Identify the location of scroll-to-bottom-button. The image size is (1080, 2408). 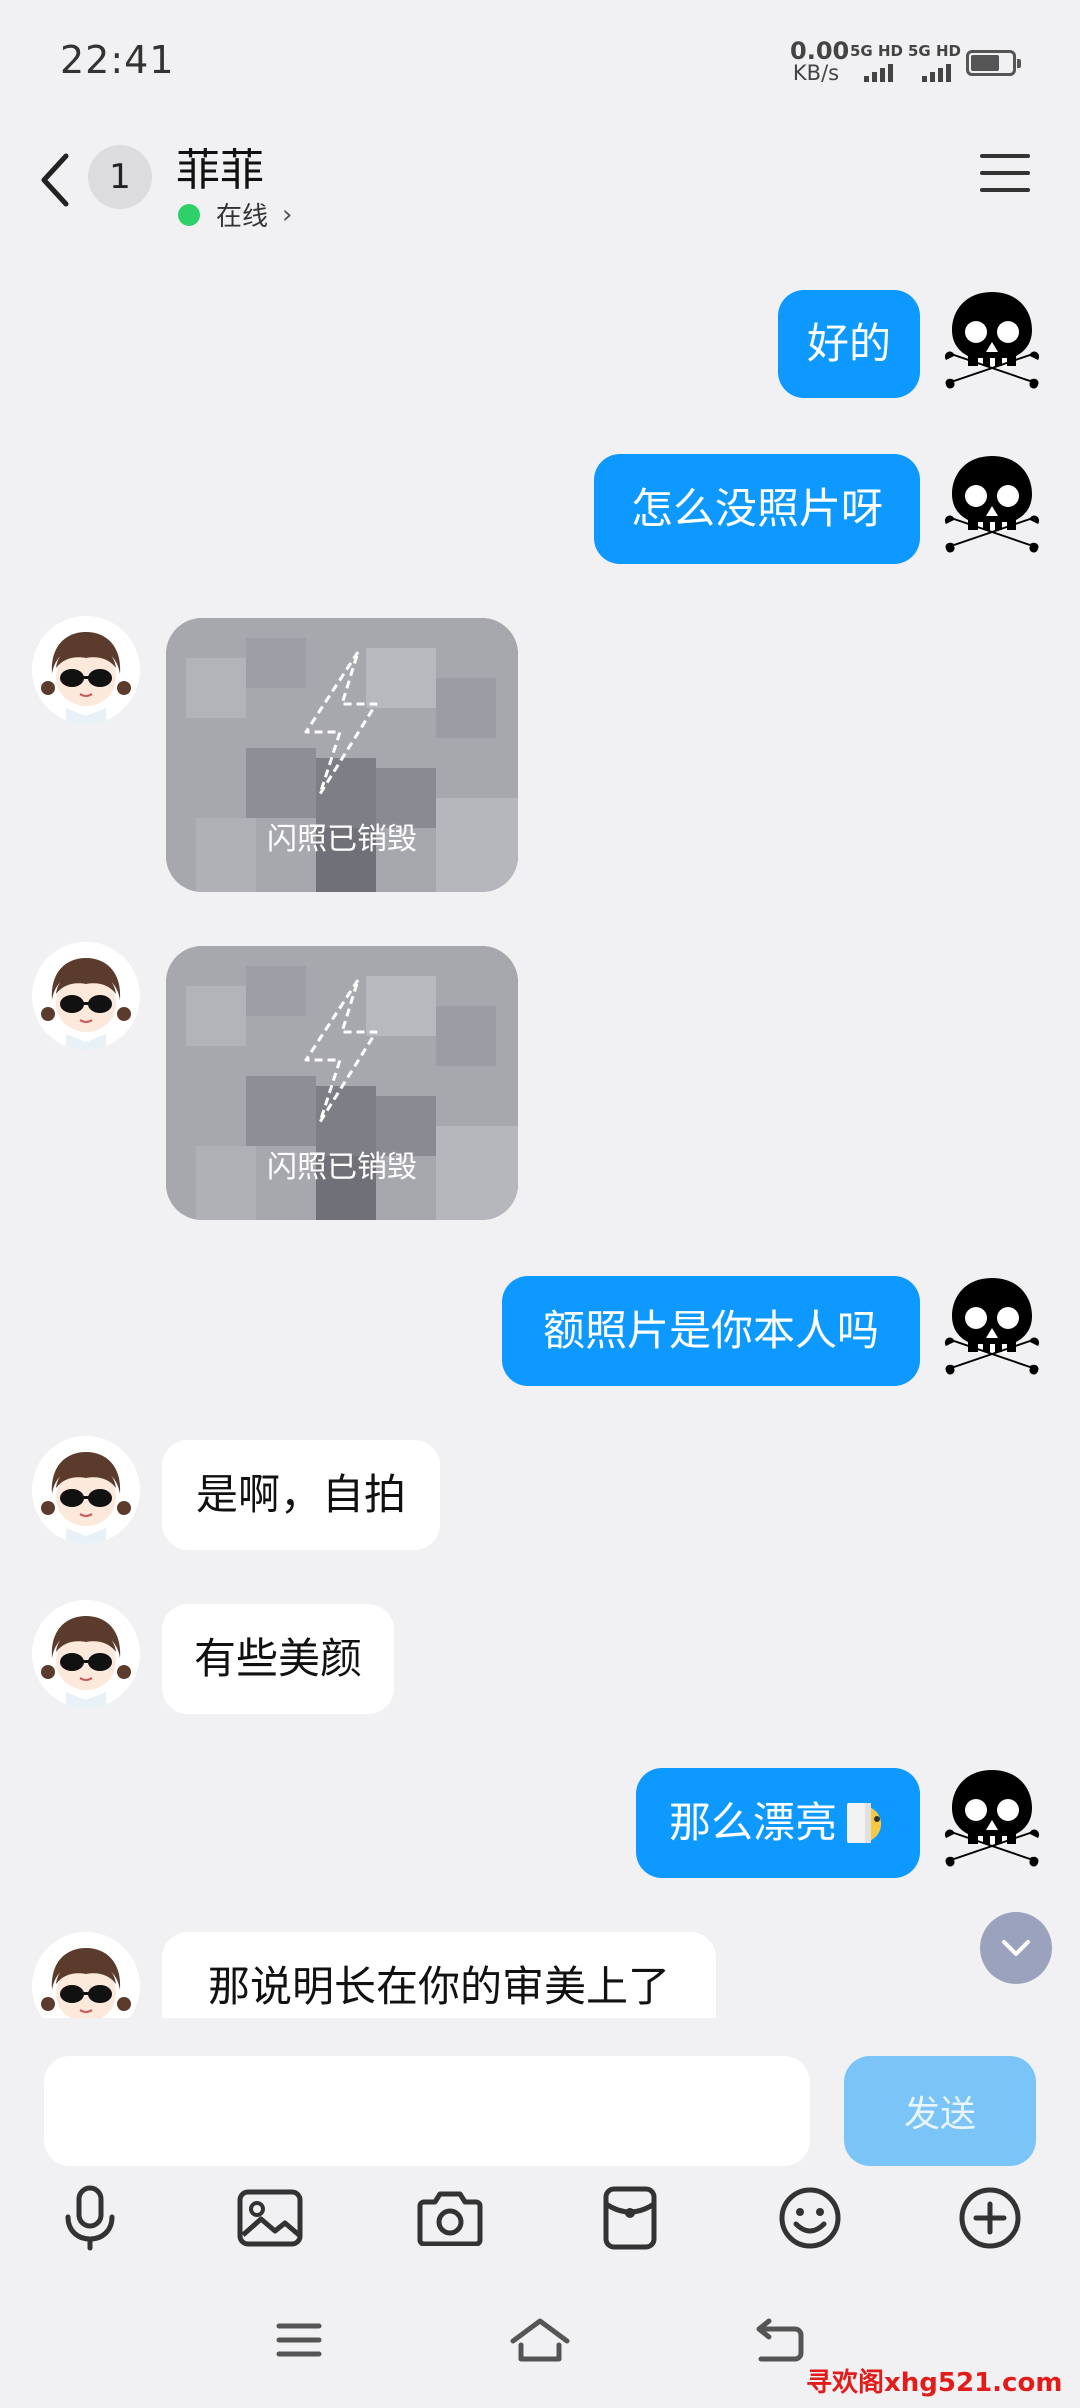
(1016, 1948).